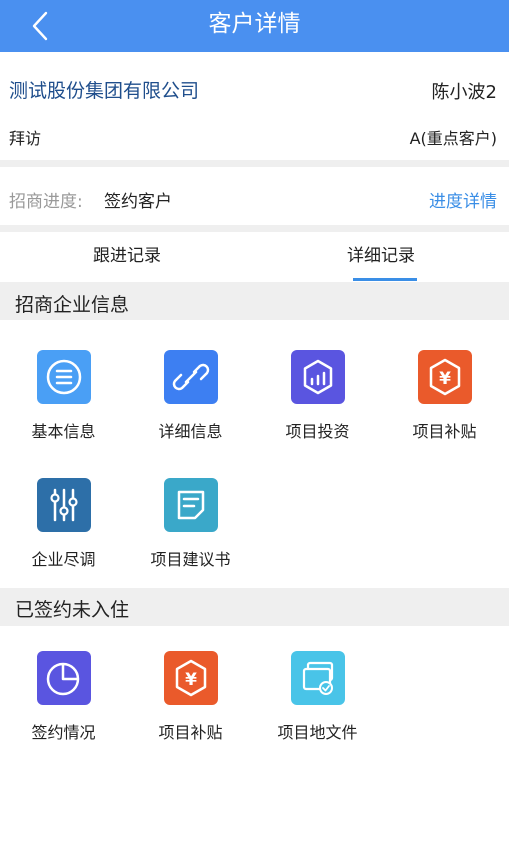  I want to click on list-icon, so click(64, 377).